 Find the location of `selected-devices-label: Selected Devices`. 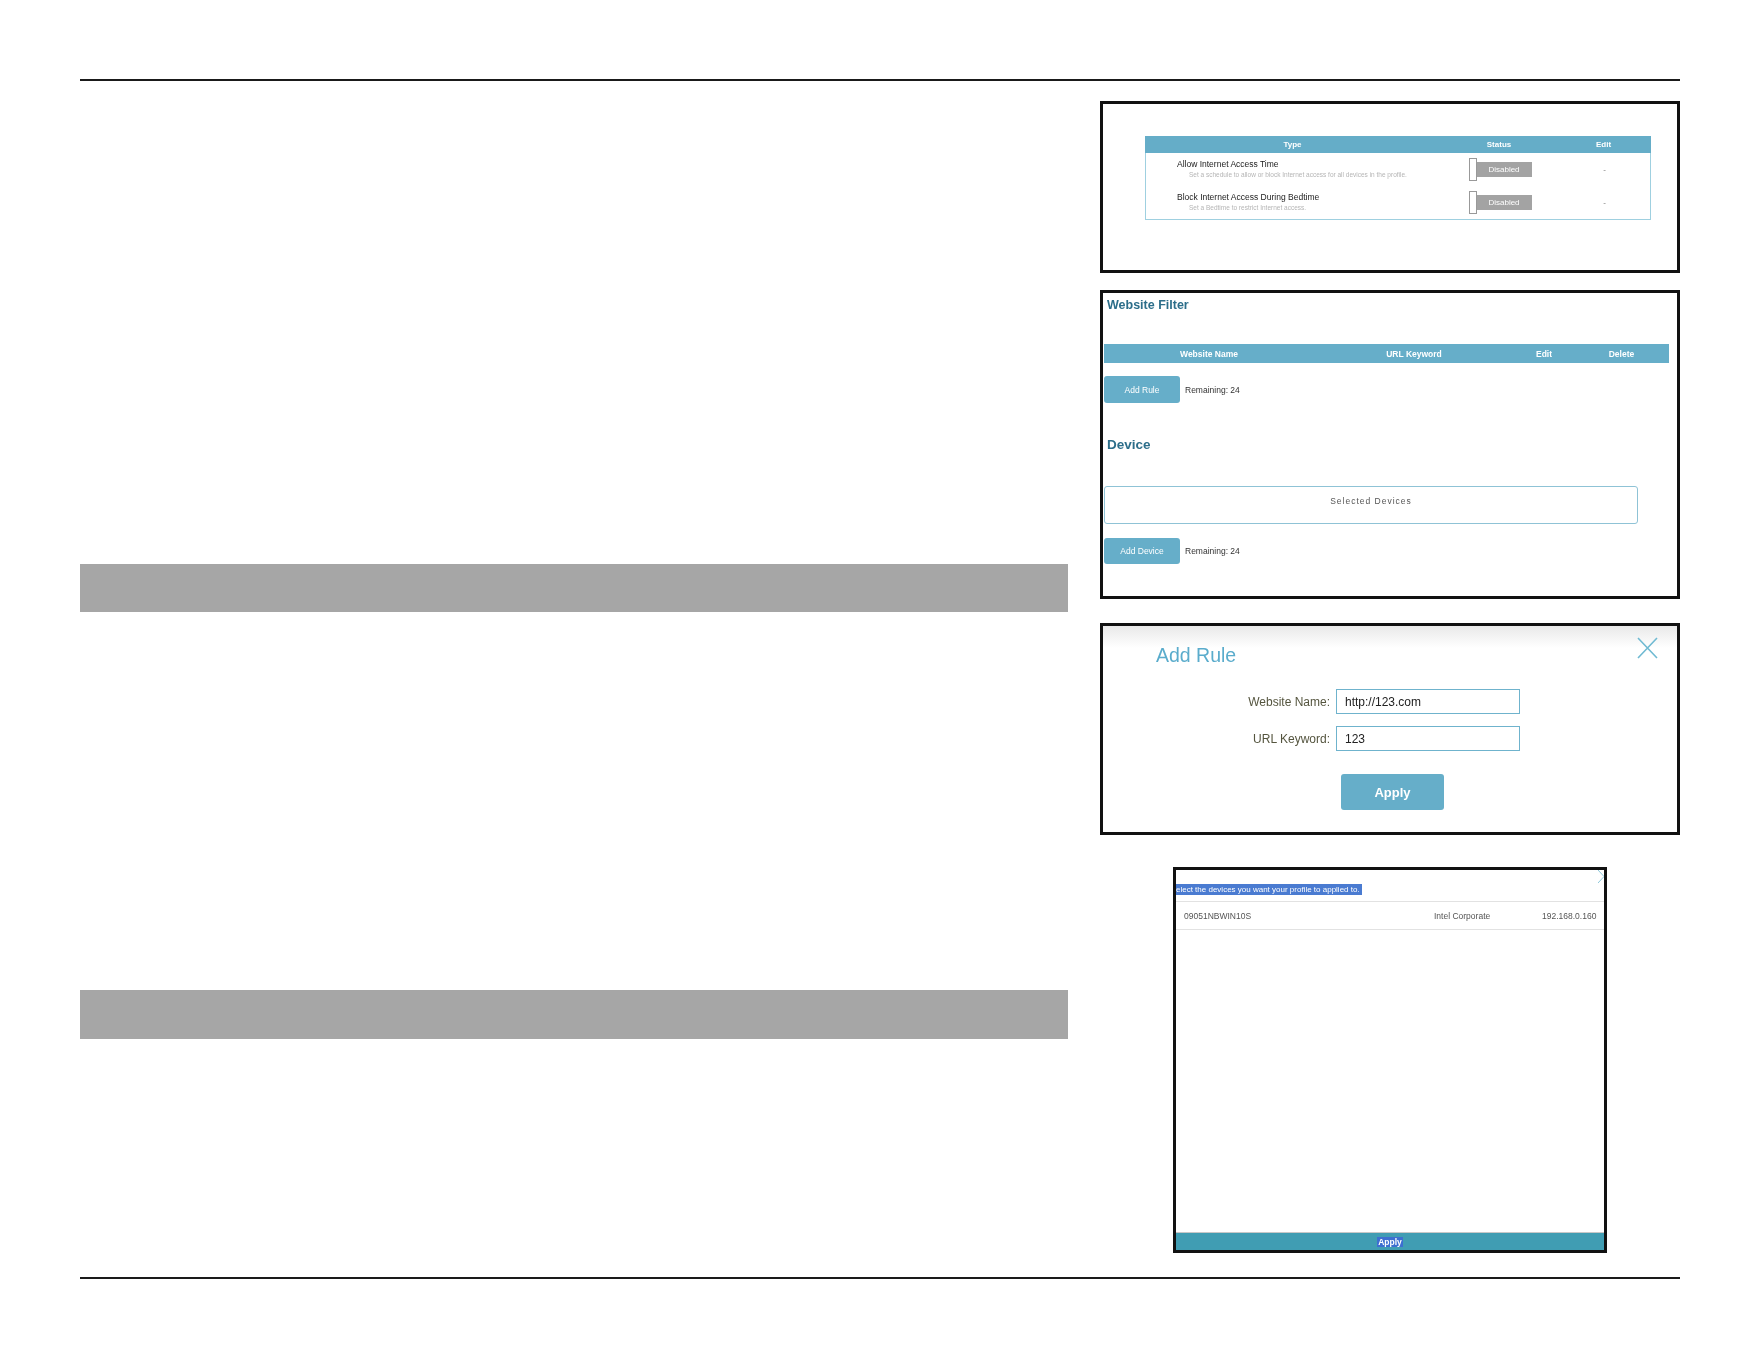

selected-devices-label: Selected Devices is located at coordinates (1371, 501).